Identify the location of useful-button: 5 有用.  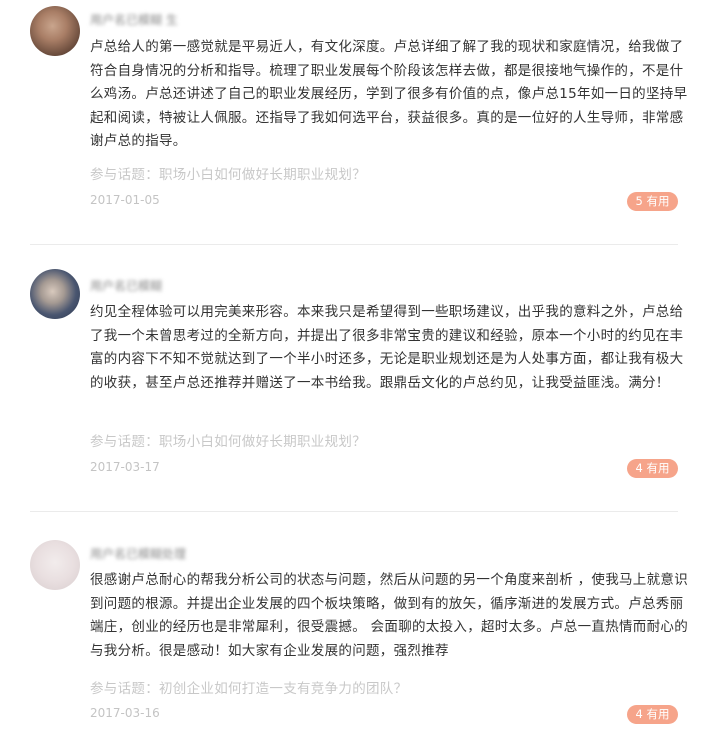
(652, 201).